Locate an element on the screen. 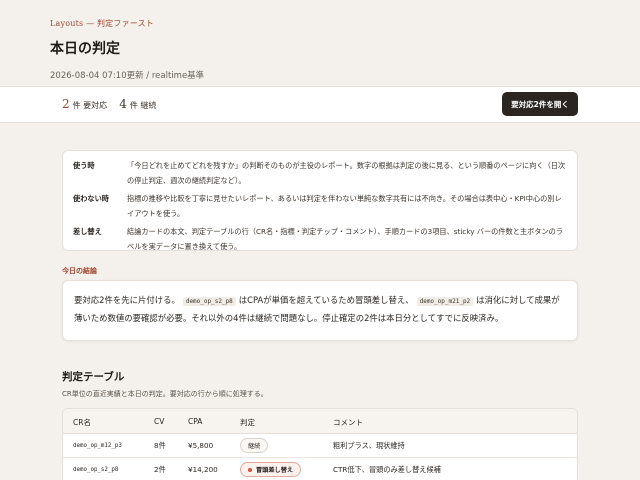  conclusion-text: はCPAが単価を超えているため冒頭差し替え、 is located at coordinates (326, 300).